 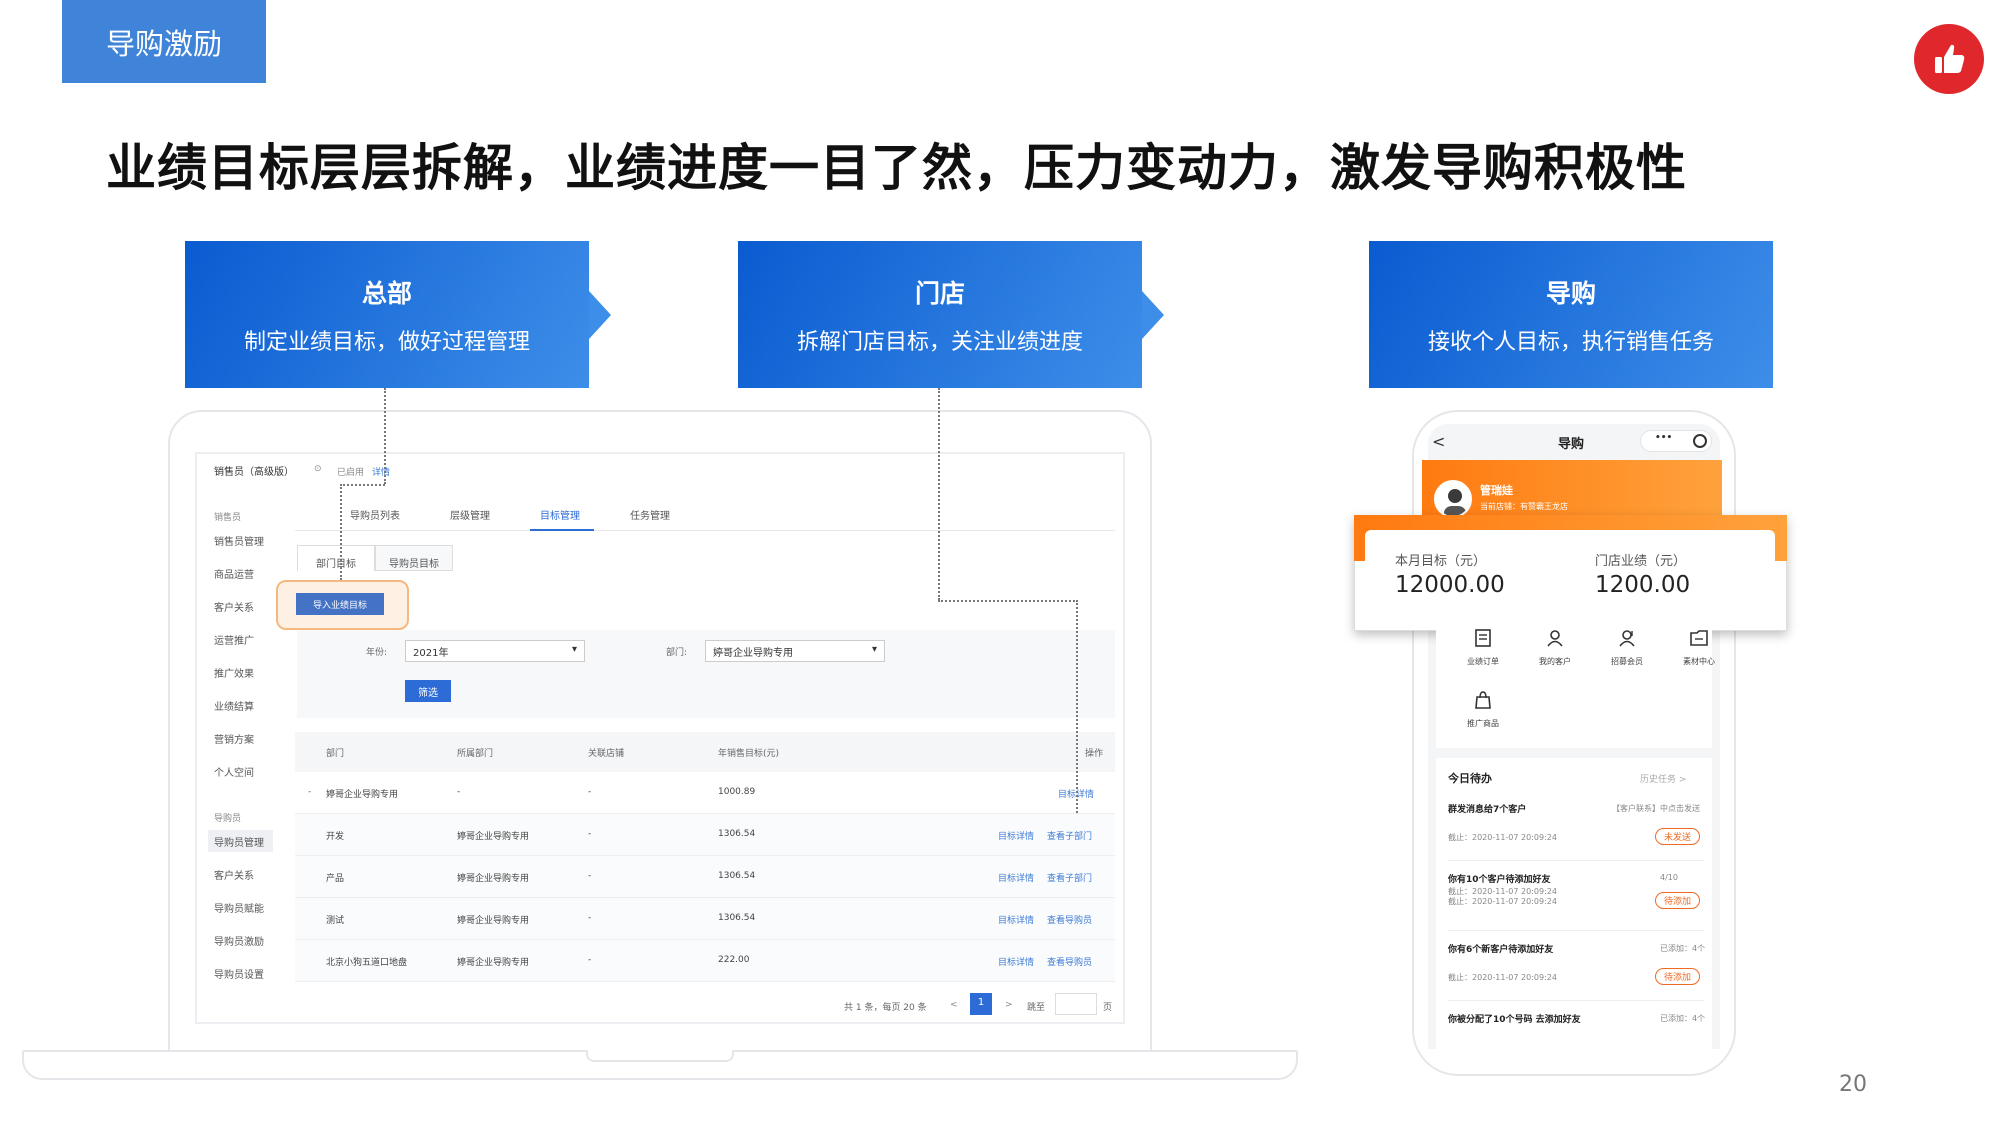 What do you see at coordinates (239, 940) in the screenshot?
I see `sidebar-item: 导购员激励` at bounding box center [239, 940].